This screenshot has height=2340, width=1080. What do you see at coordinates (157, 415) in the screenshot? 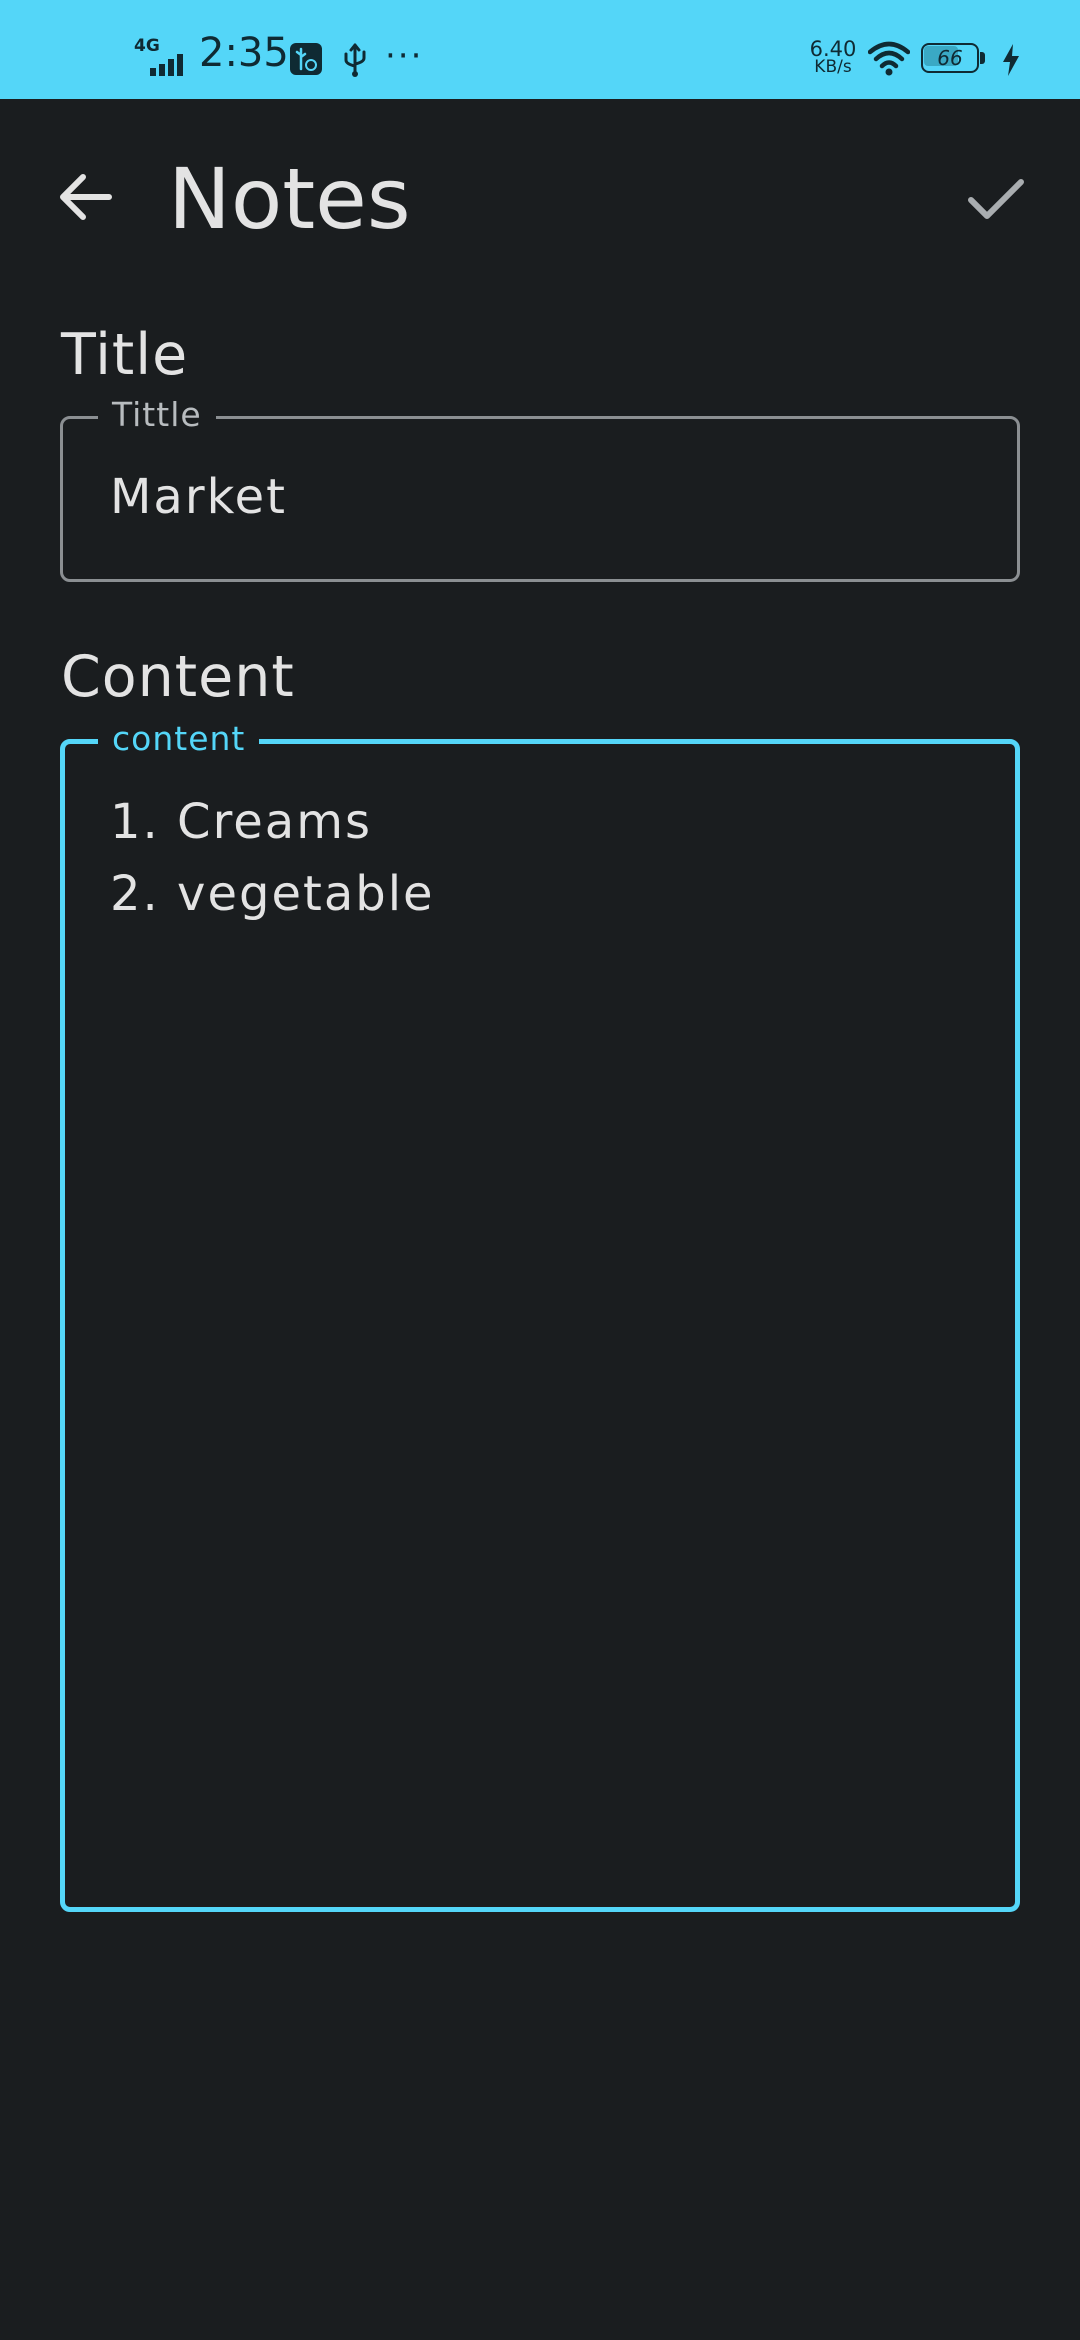
I see `title-field-label: Tittle` at bounding box center [157, 415].